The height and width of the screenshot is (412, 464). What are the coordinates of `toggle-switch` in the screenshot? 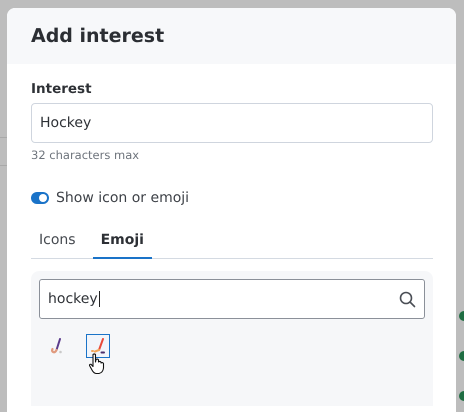 It's located at (40, 198).